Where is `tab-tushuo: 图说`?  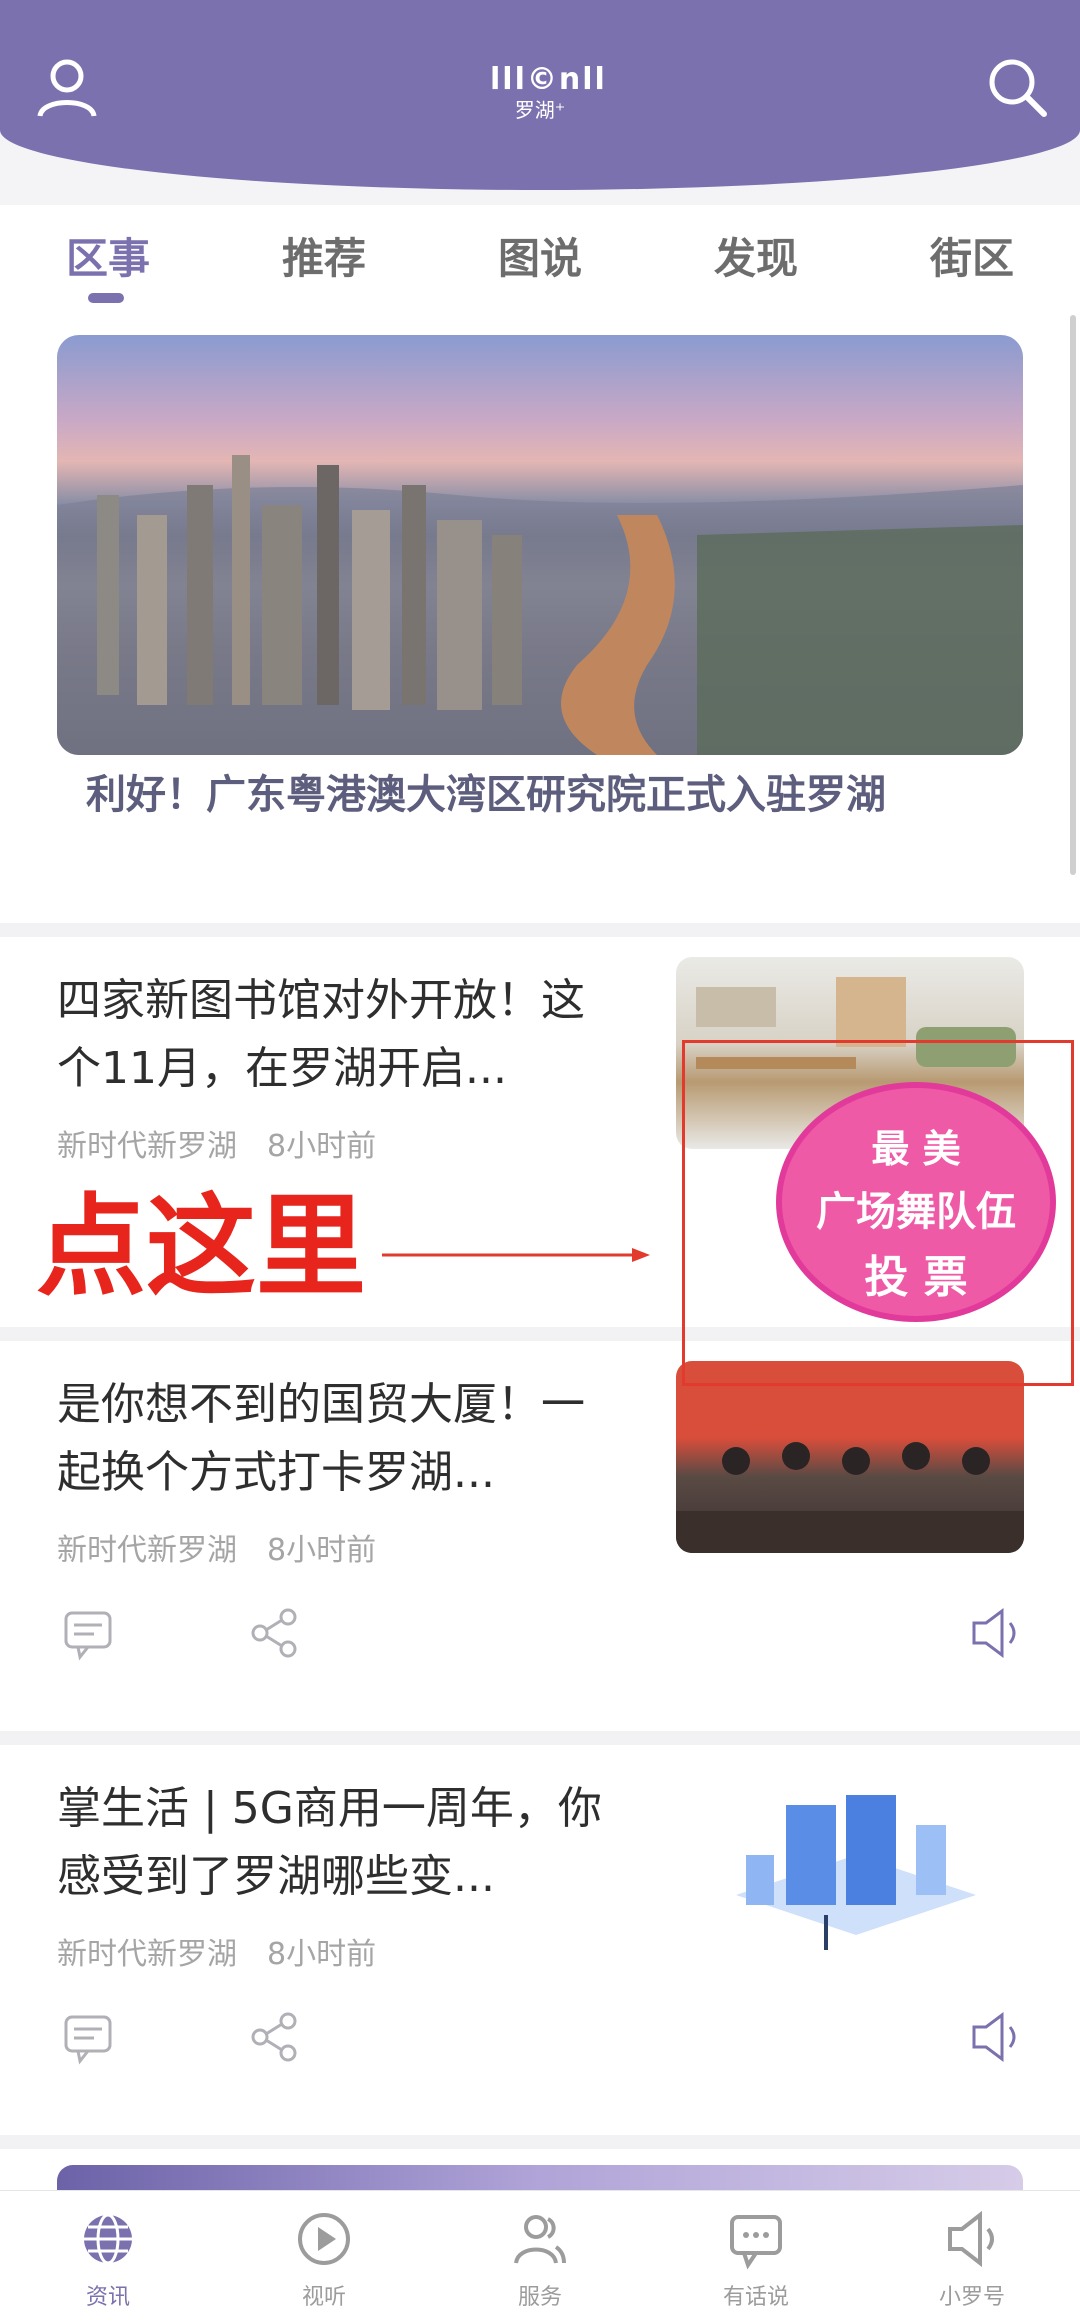 tab-tushuo: 图说 is located at coordinates (540, 255).